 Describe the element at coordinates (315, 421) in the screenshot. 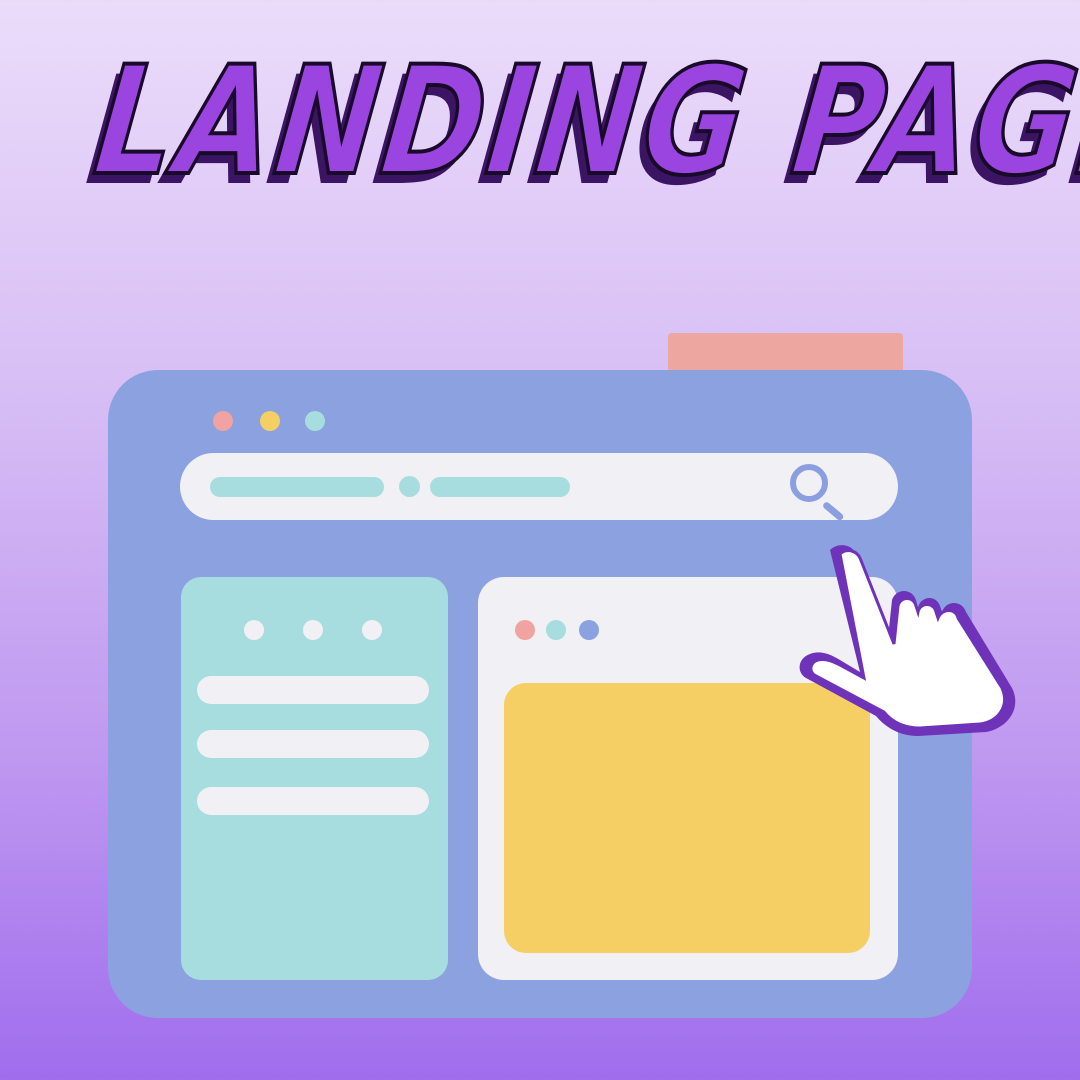

I see `window-dot-teal` at that location.